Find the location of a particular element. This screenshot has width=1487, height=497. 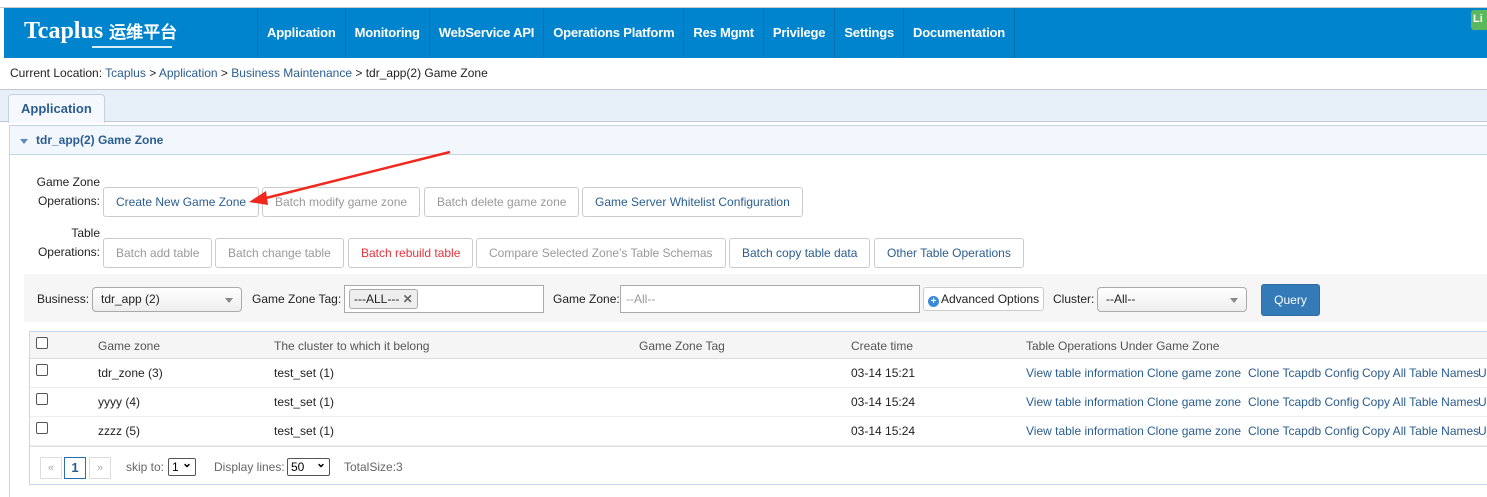

advanced-options-button: + Advanced Options is located at coordinates (984, 299).